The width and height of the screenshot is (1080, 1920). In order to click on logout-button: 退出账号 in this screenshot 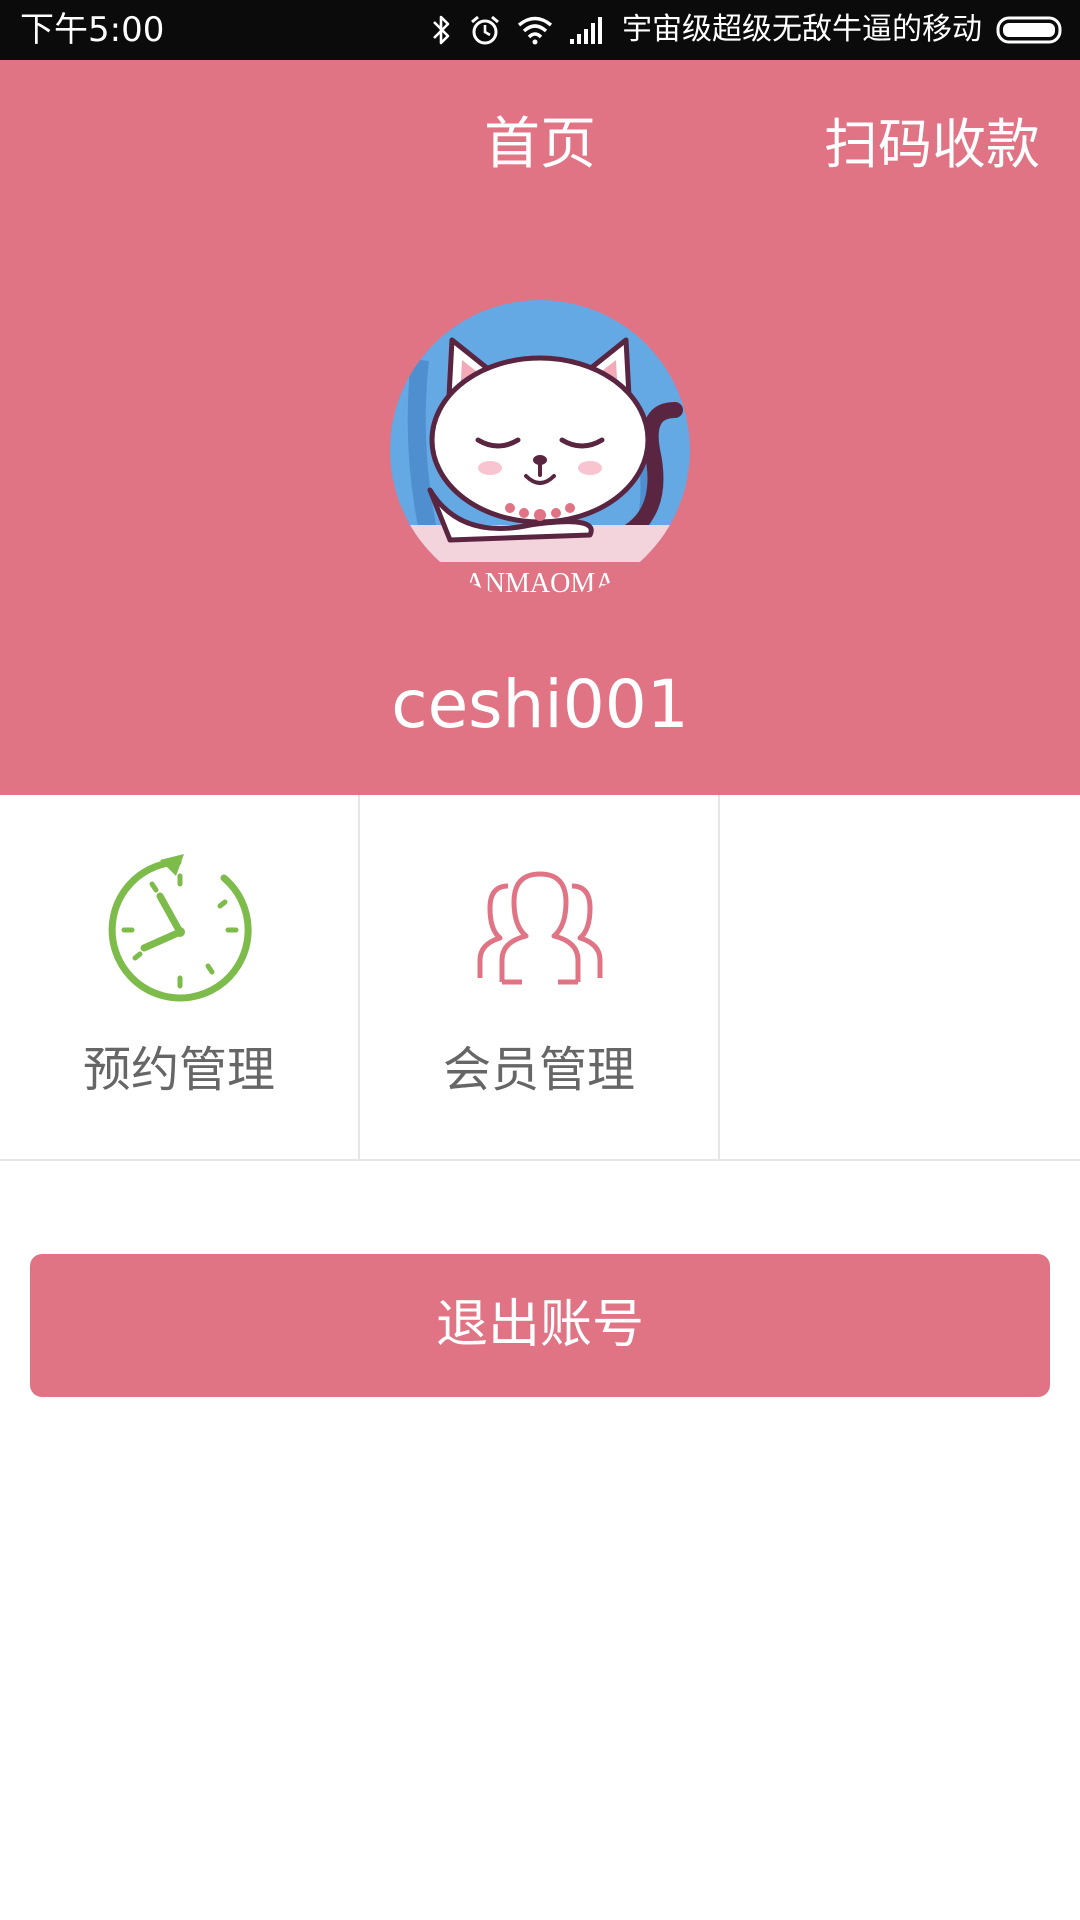, I will do `click(540, 1325)`.